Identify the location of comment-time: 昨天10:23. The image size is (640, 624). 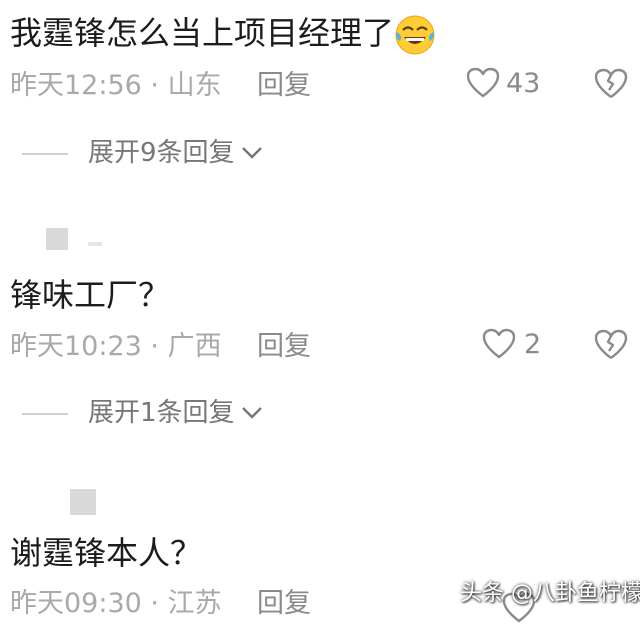
(76, 346).